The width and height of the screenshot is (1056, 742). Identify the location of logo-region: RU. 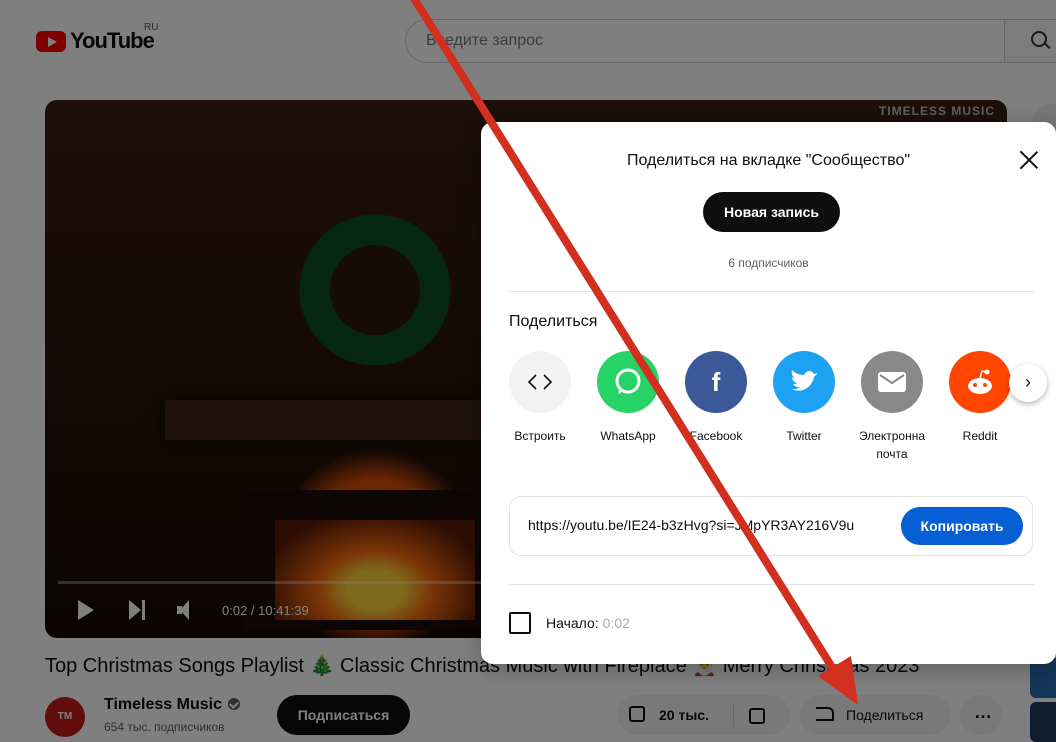
(151, 27).